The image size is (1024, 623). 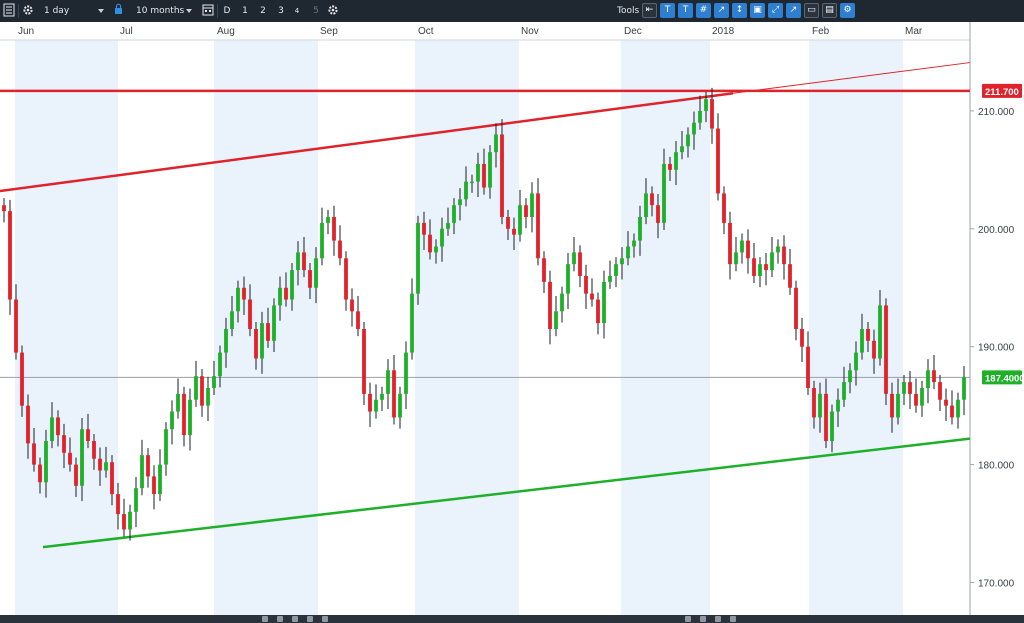 I want to click on marker-icon: ↗, so click(x=721, y=10).